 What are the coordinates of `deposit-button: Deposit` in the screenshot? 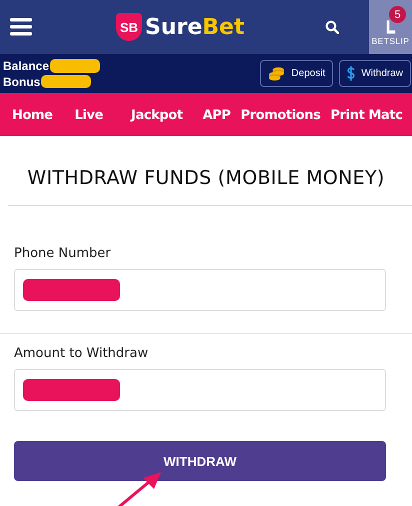 It's located at (297, 73).